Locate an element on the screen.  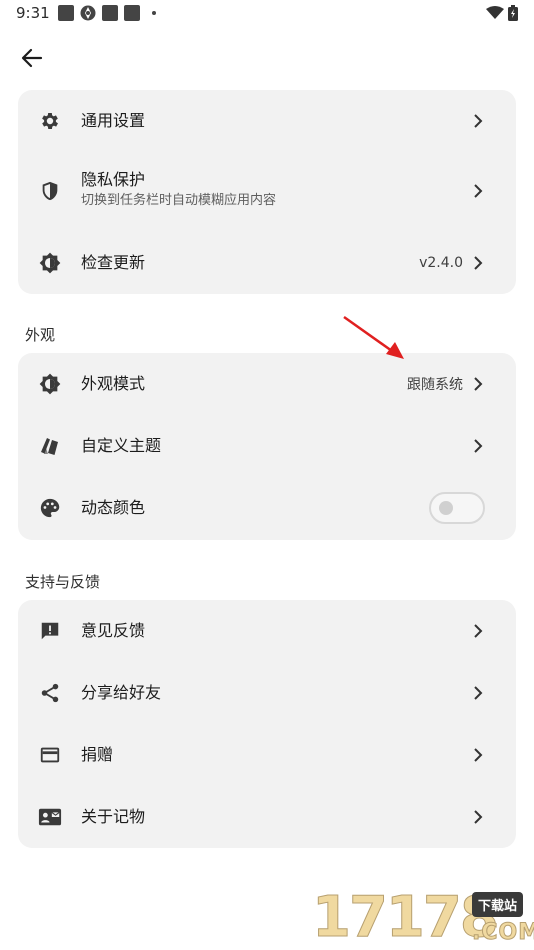
row-title: 动态颜色 is located at coordinates (113, 507).